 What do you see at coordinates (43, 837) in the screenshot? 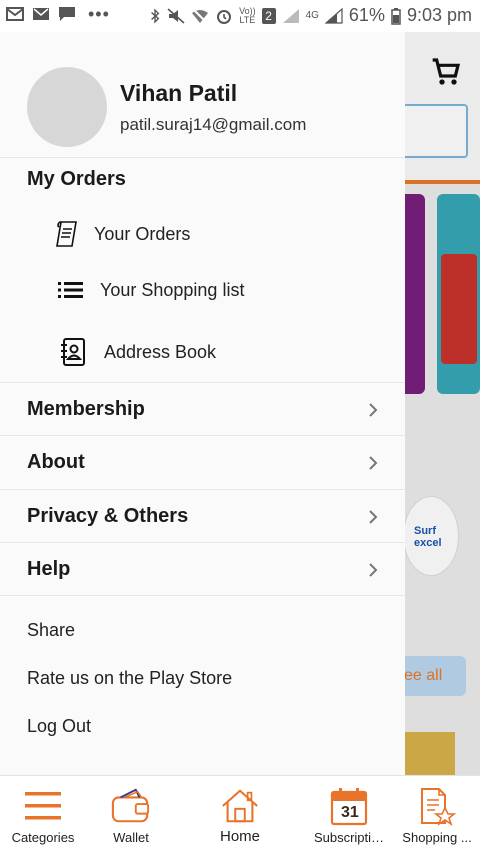
I see `nav-categories-label: Categories` at bounding box center [43, 837].